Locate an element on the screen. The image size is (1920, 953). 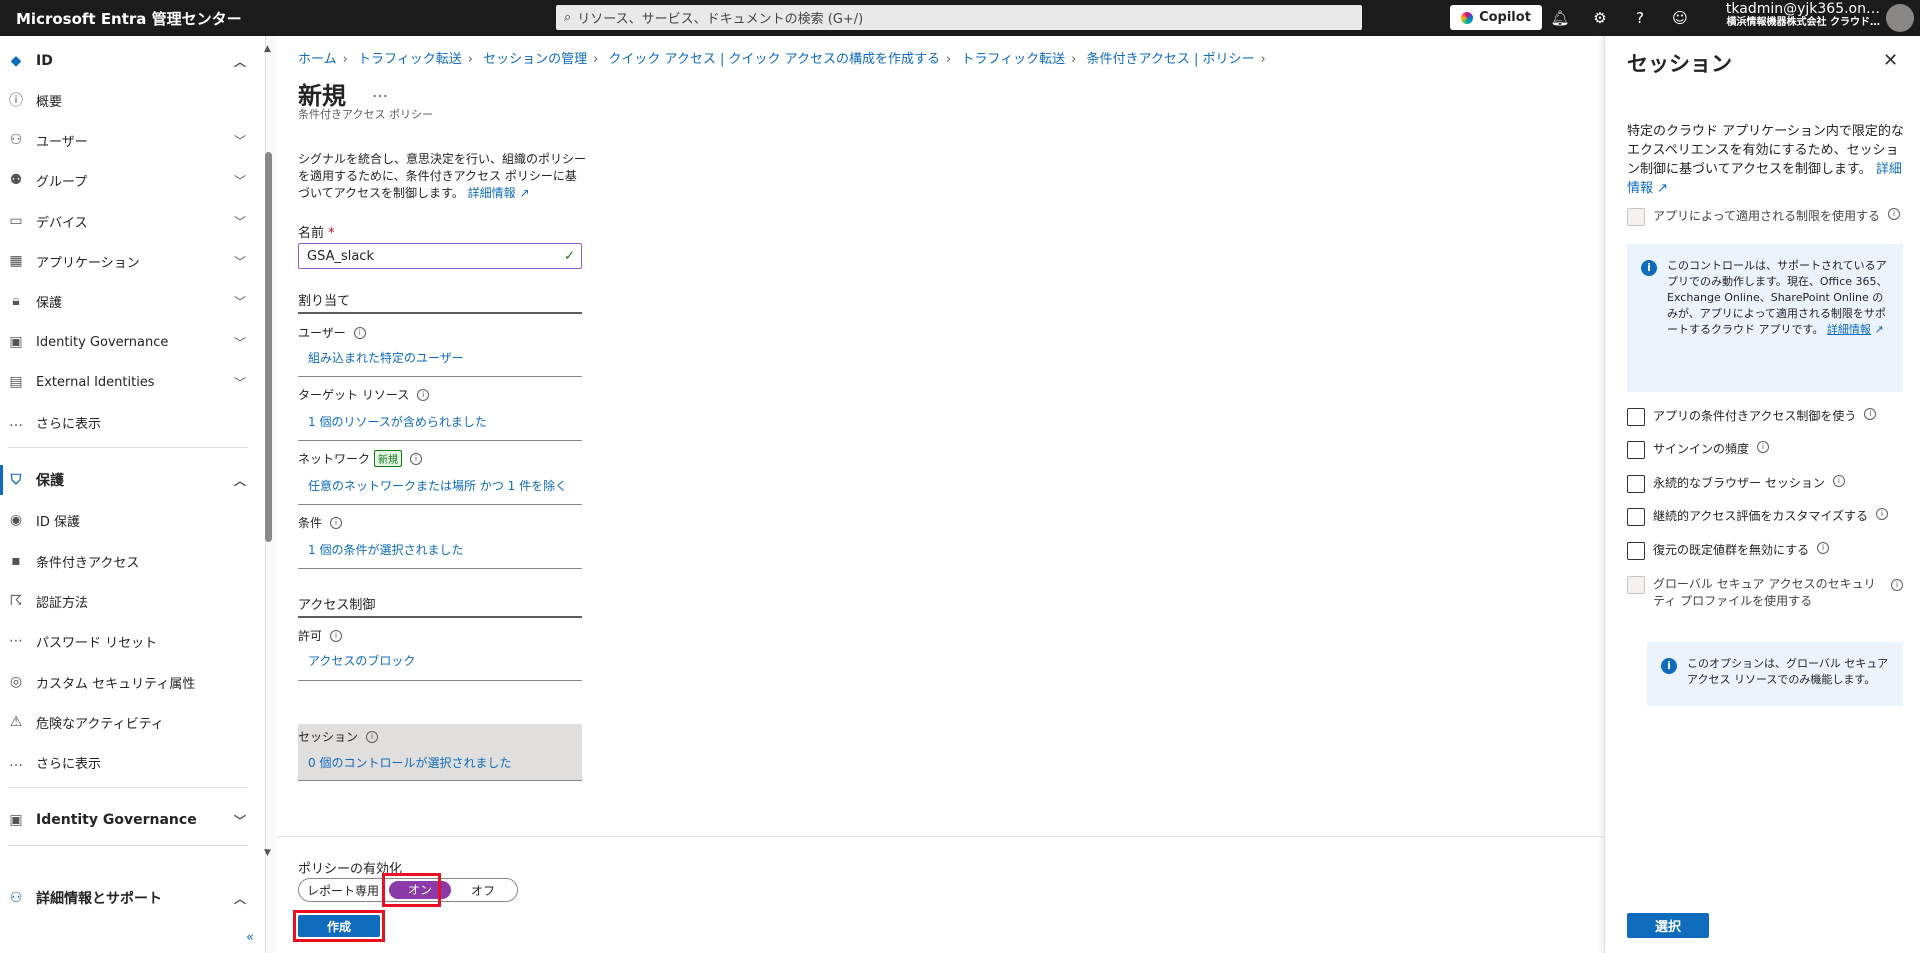
select-button: 選択 is located at coordinates (1668, 925).